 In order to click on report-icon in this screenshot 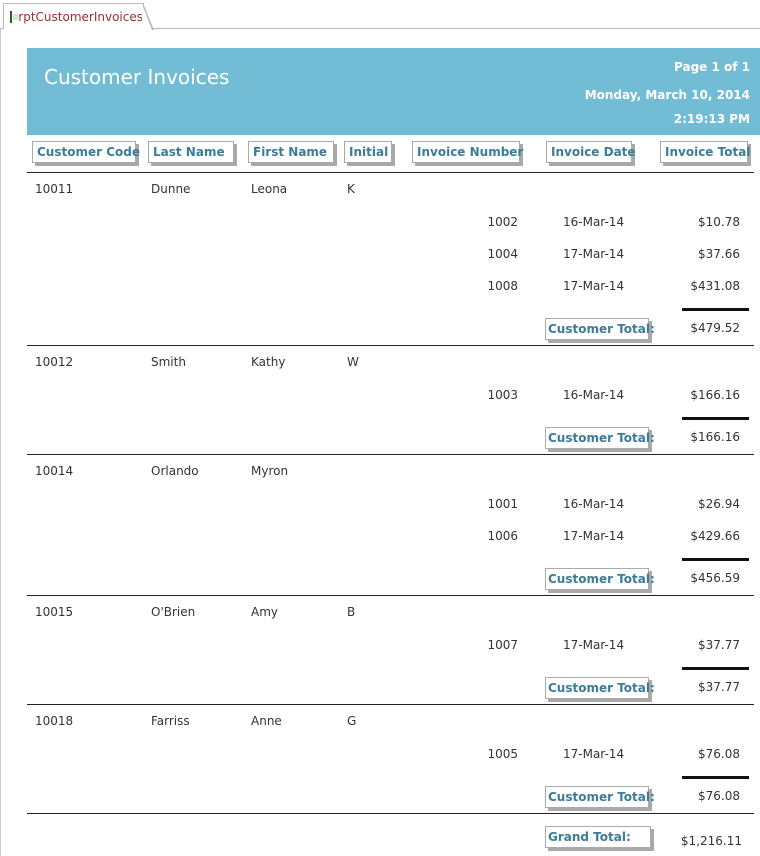, I will do `click(15, 16)`.